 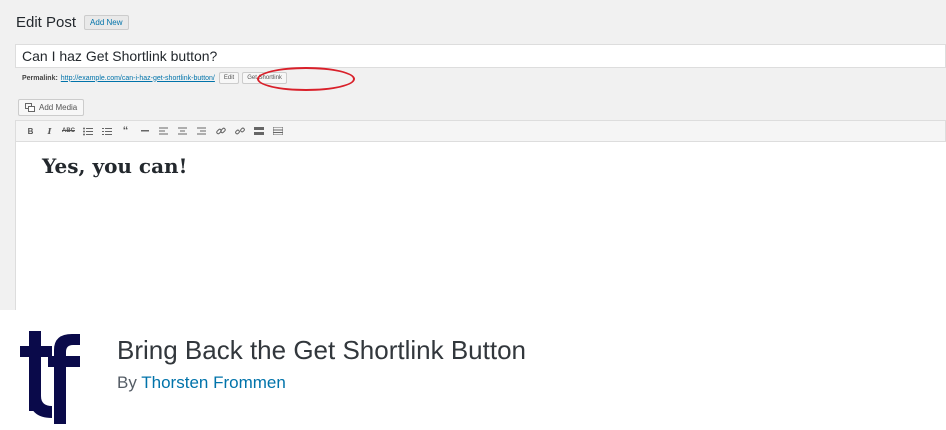 What do you see at coordinates (50, 377) in the screenshot?
I see `plugin-logo` at bounding box center [50, 377].